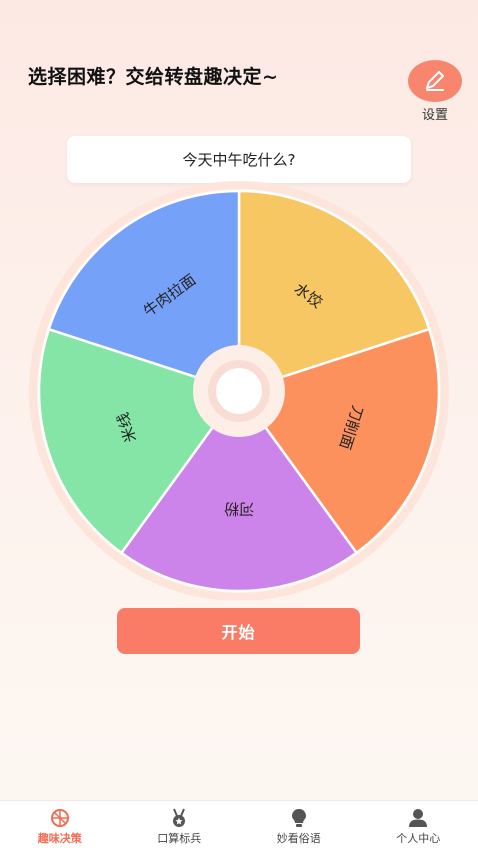 Image resolution: width=478 pixels, height=851 pixels. What do you see at coordinates (299, 838) in the screenshot?
I see `tab-label: 妙看俗语` at bounding box center [299, 838].